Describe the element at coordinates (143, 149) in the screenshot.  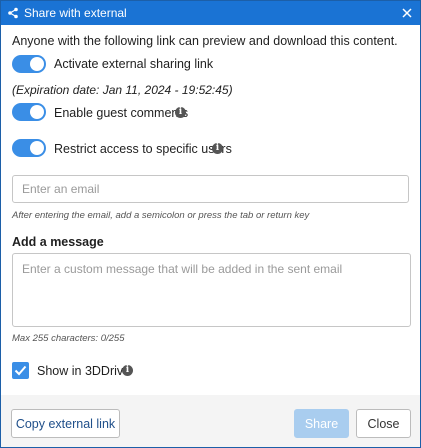
I see `restrict-access-toggle-label: Restrict access to specific users` at that location.